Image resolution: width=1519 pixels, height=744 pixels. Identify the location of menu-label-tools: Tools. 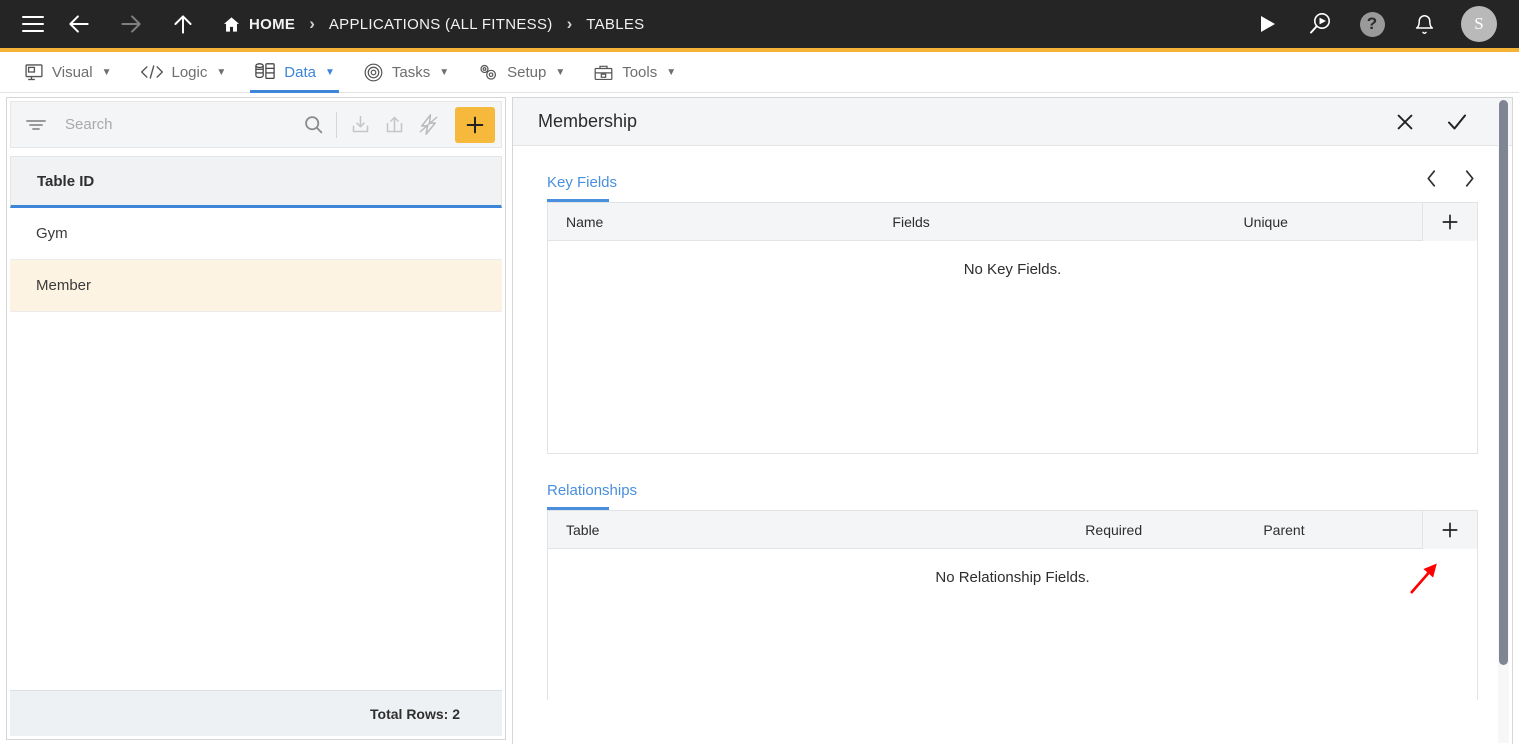
(640, 72).